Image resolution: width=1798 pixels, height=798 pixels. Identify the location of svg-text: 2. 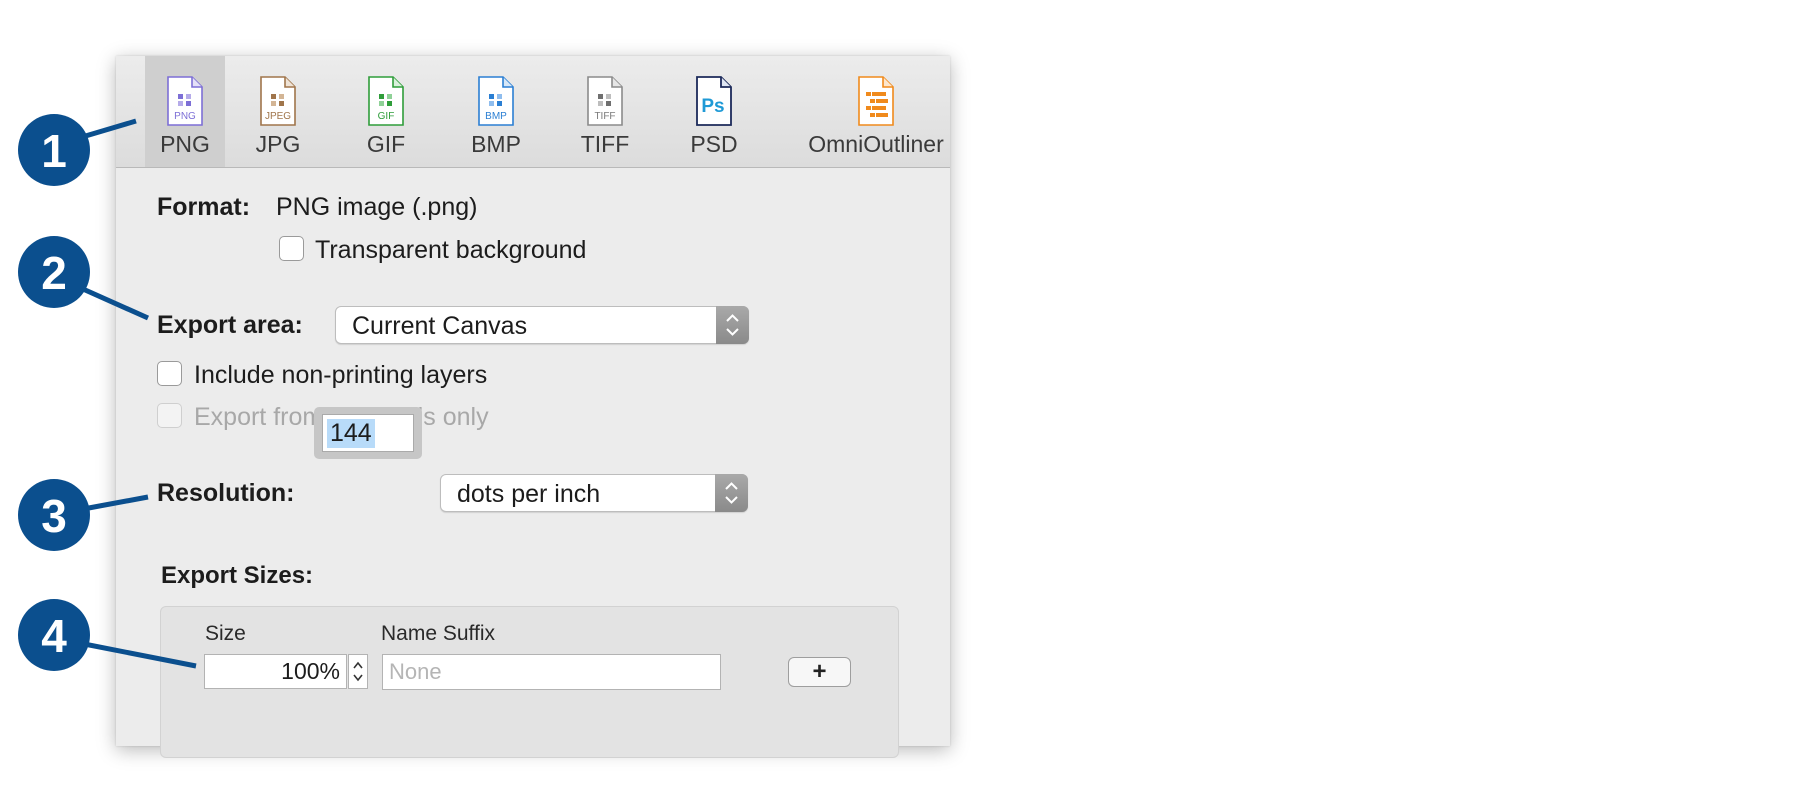
(54, 273).